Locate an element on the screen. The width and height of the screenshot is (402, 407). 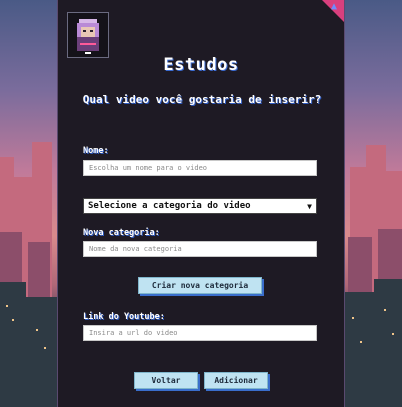
new-category-input is located at coordinates (200, 249).